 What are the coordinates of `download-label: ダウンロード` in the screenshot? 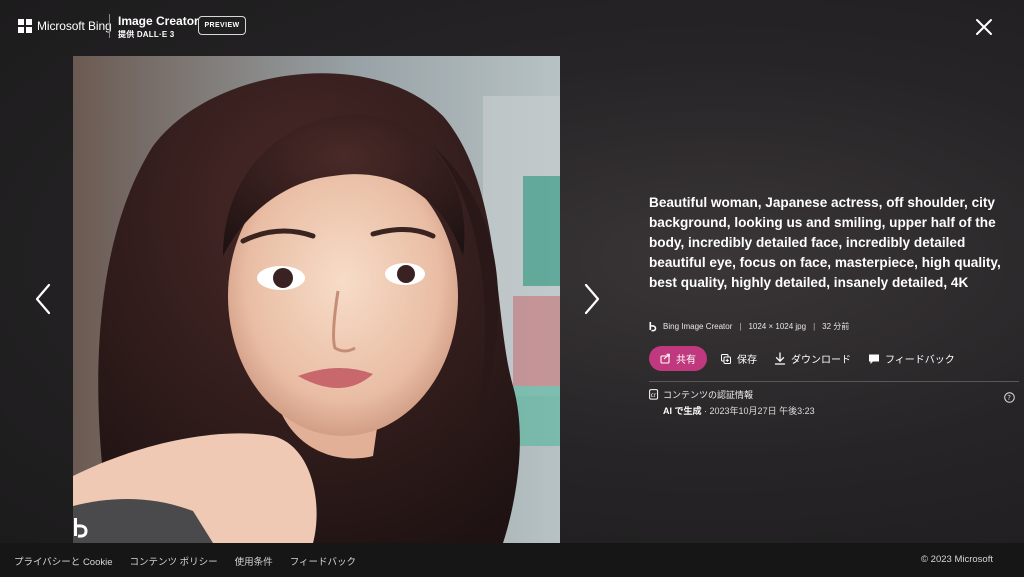 It's located at (821, 360).